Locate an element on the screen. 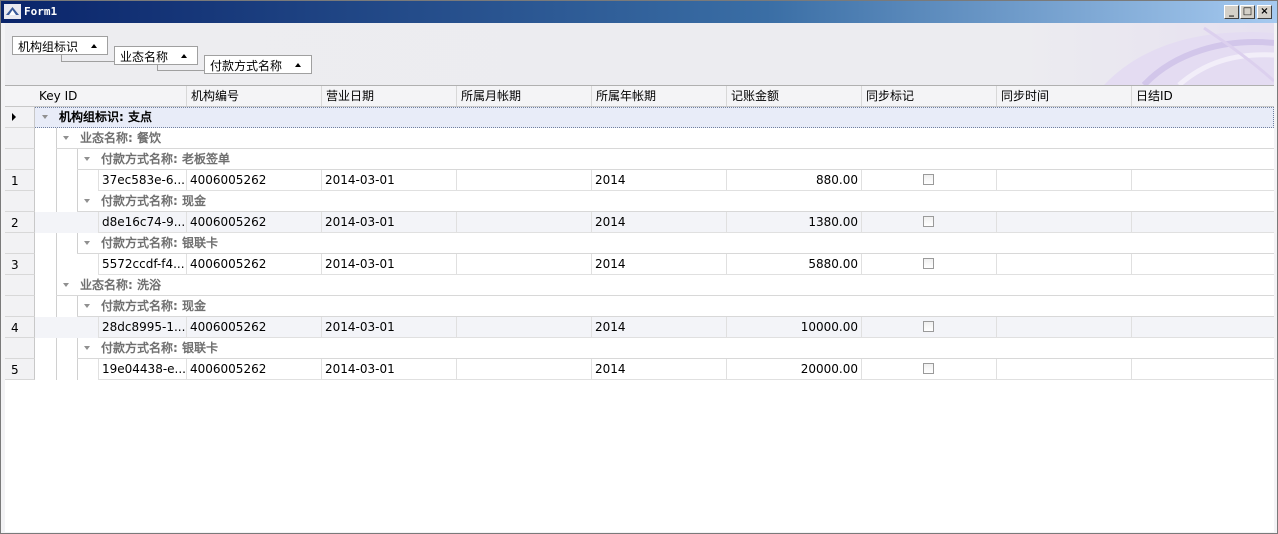 The height and width of the screenshot is (534, 1278). group-row-business: 业态名称: 餐饮 is located at coordinates (639, 138).